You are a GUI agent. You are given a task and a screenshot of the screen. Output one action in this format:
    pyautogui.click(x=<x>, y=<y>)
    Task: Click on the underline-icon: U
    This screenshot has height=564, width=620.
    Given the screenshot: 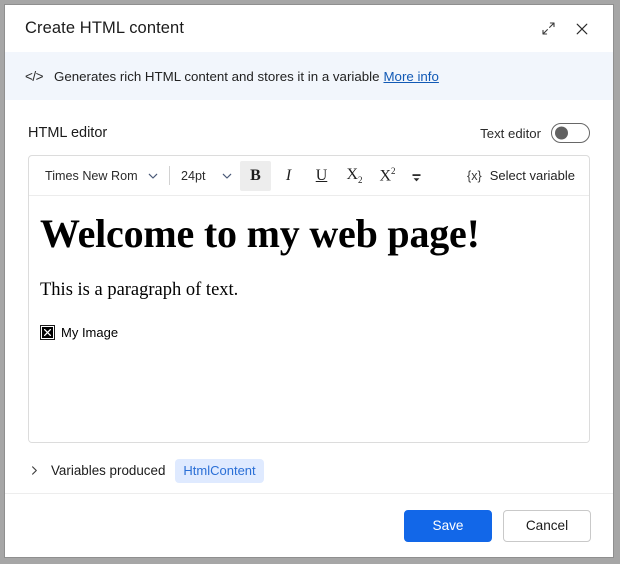 What is the action you would take?
    pyautogui.click(x=321, y=175)
    